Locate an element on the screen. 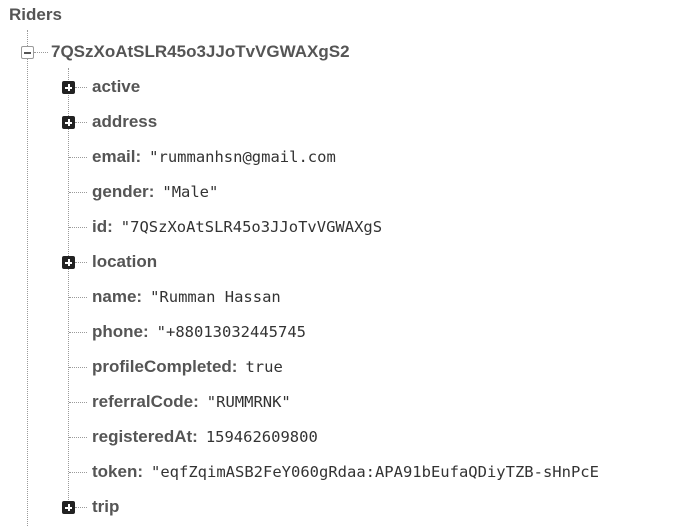 Image resolution: width=676 pixels, height=526 pixels. tree-node-registered-at: registeredAt:159462609800 is located at coordinates (205, 437).